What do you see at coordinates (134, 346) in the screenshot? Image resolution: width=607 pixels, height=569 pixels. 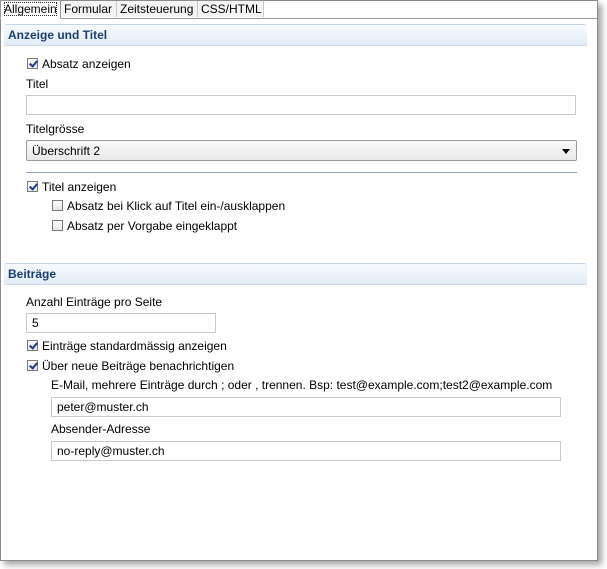 I see `show-default-label: Einträge standardmässig anzeigen` at bounding box center [134, 346].